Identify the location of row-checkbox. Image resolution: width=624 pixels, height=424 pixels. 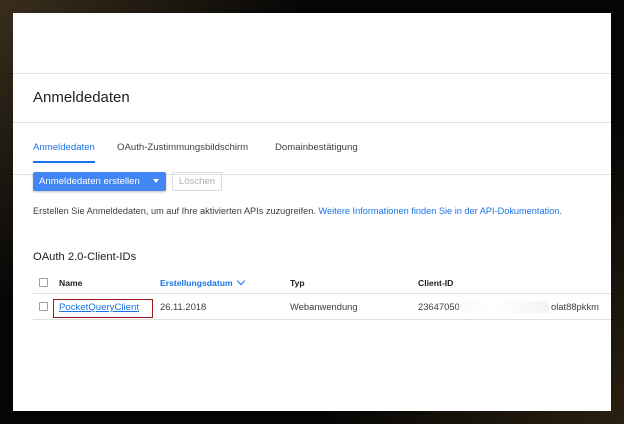
(43, 306).